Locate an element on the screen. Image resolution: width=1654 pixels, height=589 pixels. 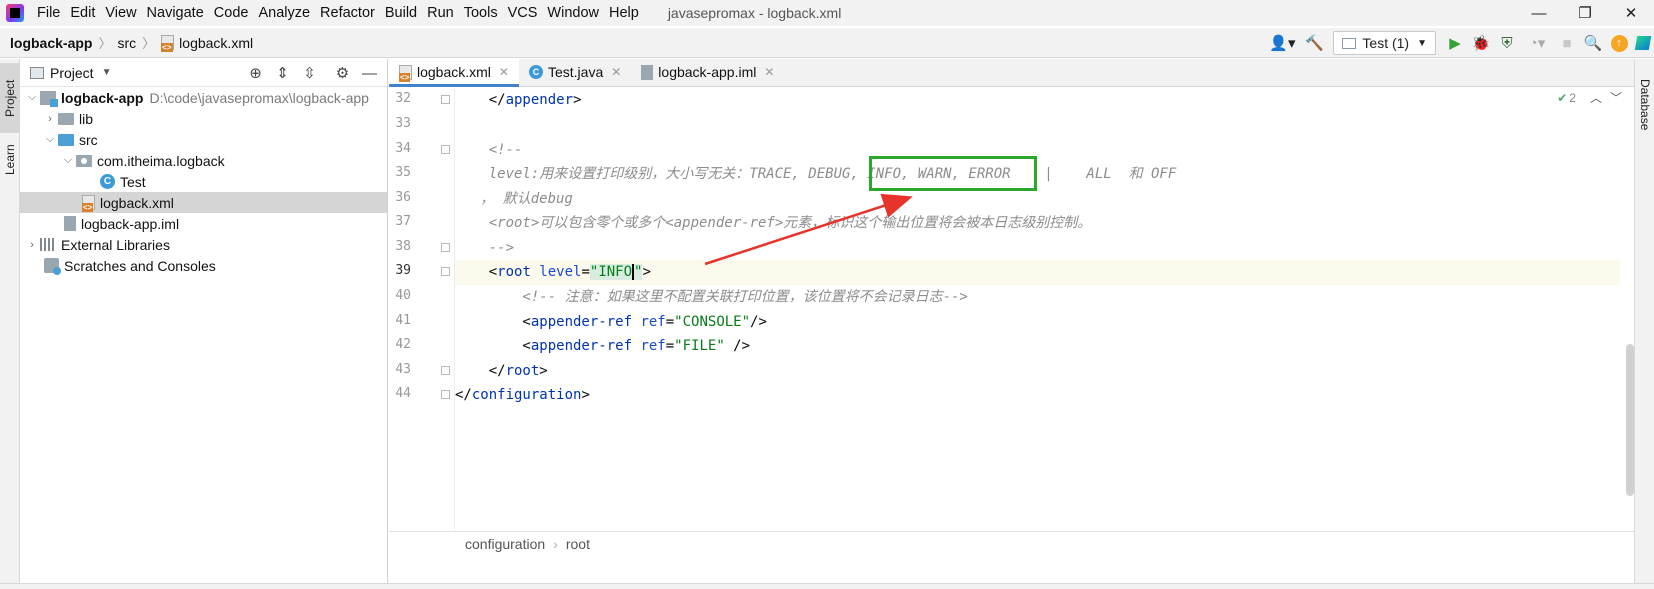
menu-code: Code is located at coordinates (231, 13).